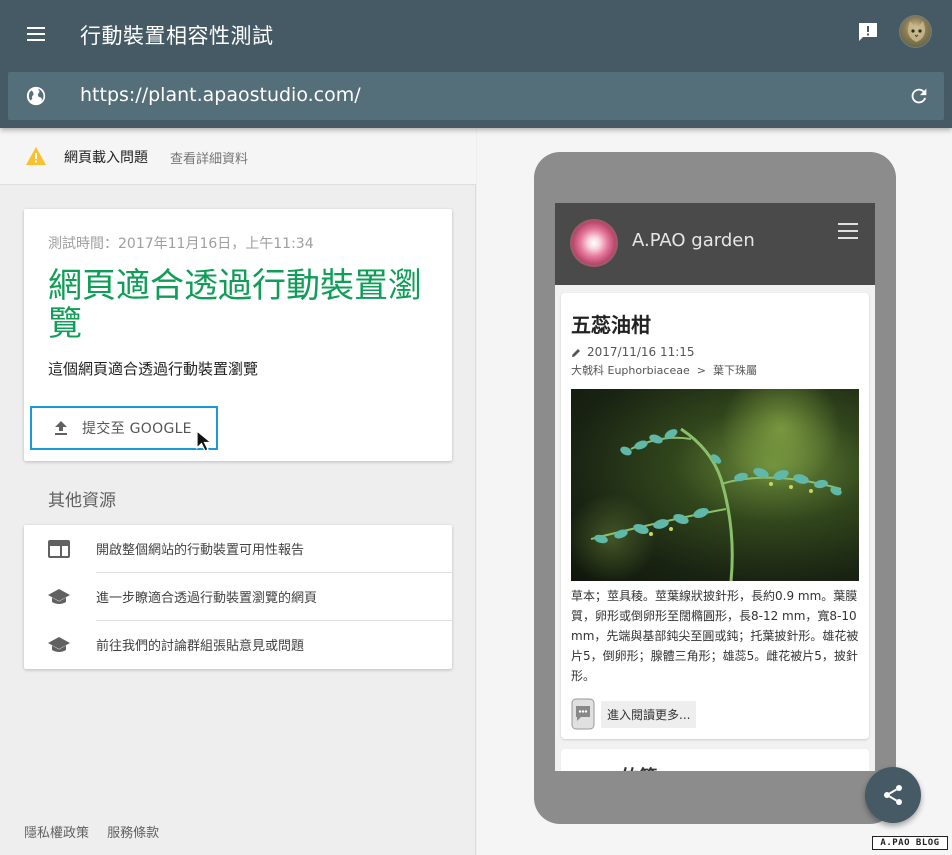 This screenshot has height=855, width=952. I want to click on warning-icon, so click(36, 156).